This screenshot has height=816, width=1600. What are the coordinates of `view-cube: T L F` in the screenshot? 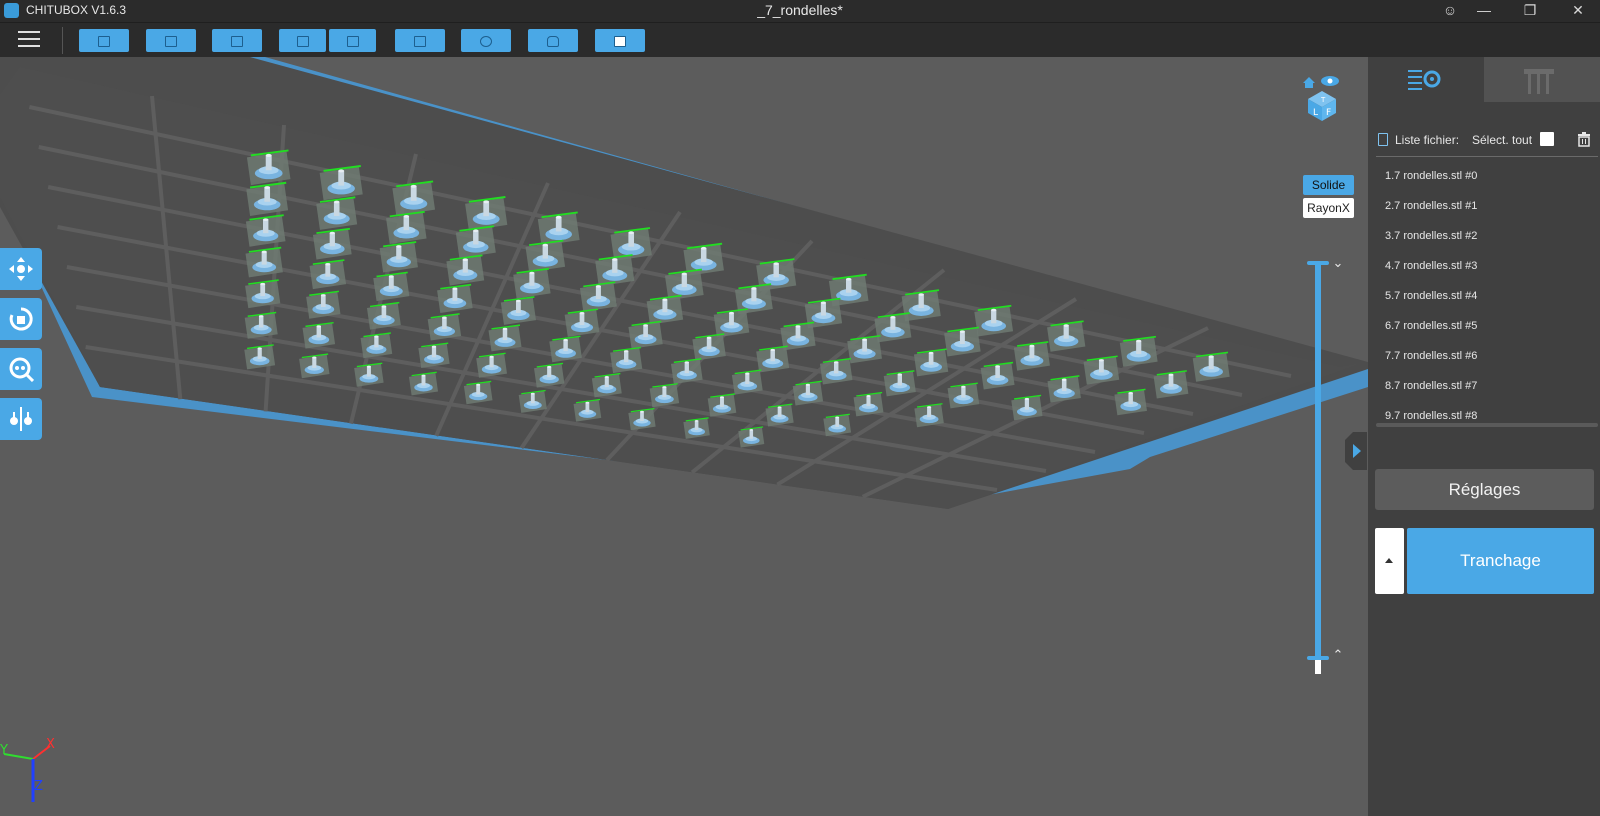 It's located at (1322, 99).